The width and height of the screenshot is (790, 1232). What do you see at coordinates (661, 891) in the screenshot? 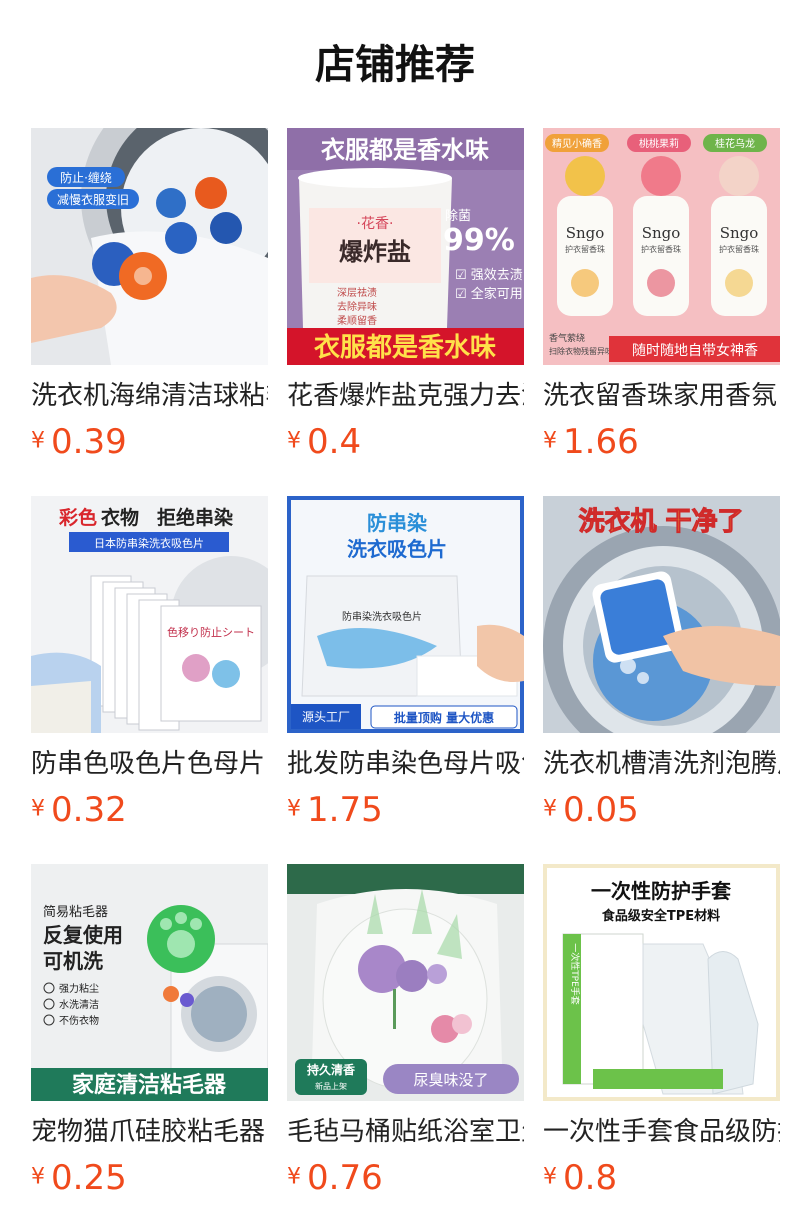
I see `image-caption: 一次性防护手套` at bounding box center [661, 891].